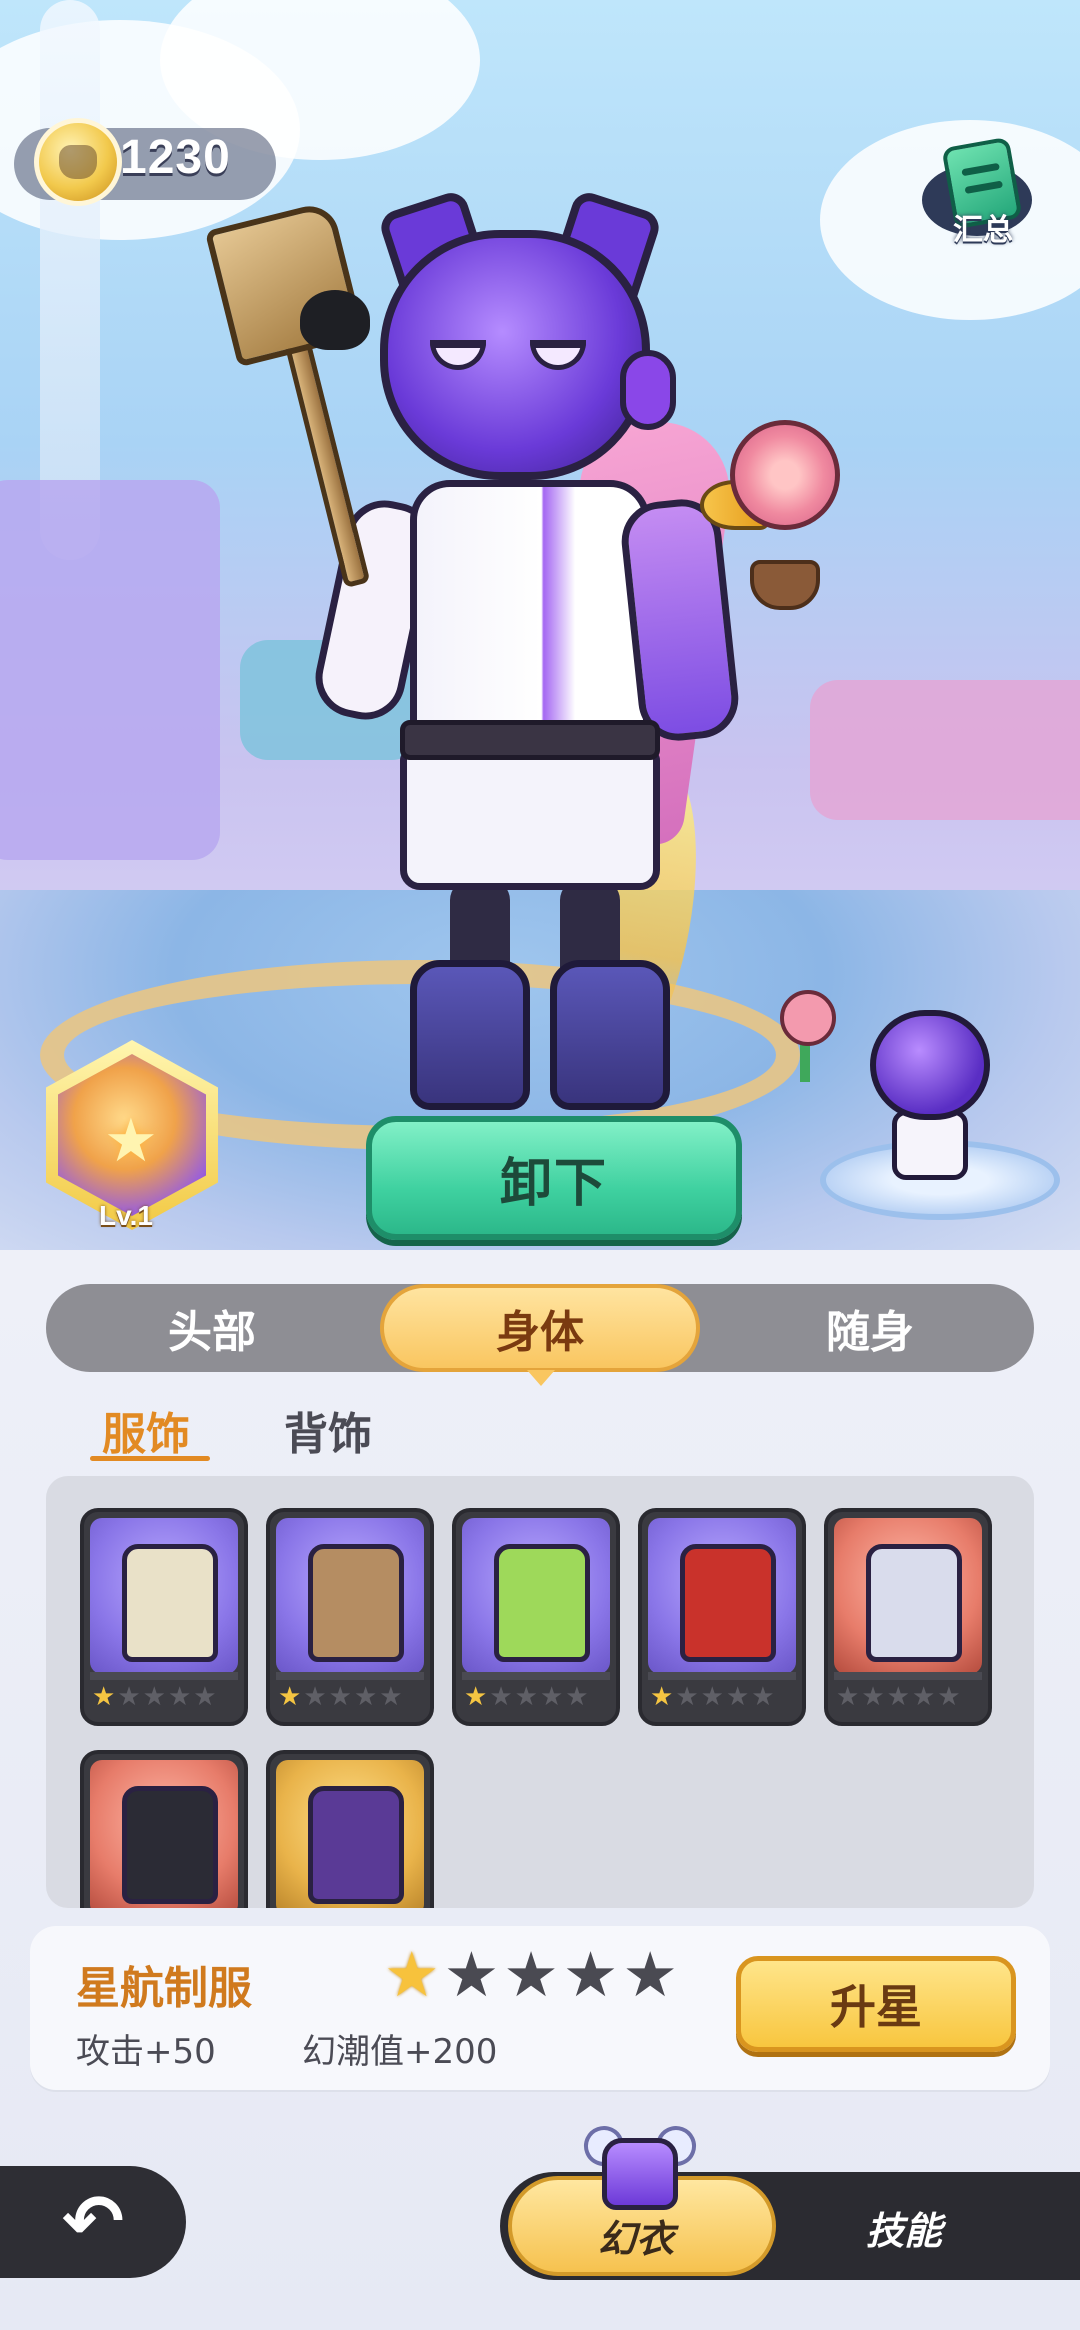 The width and height of the screenshot is (1080, 2330). What do you see at coordinates (530, 820) in the screenshot?
I see `character-shorts` at bounding box center [530, 820].